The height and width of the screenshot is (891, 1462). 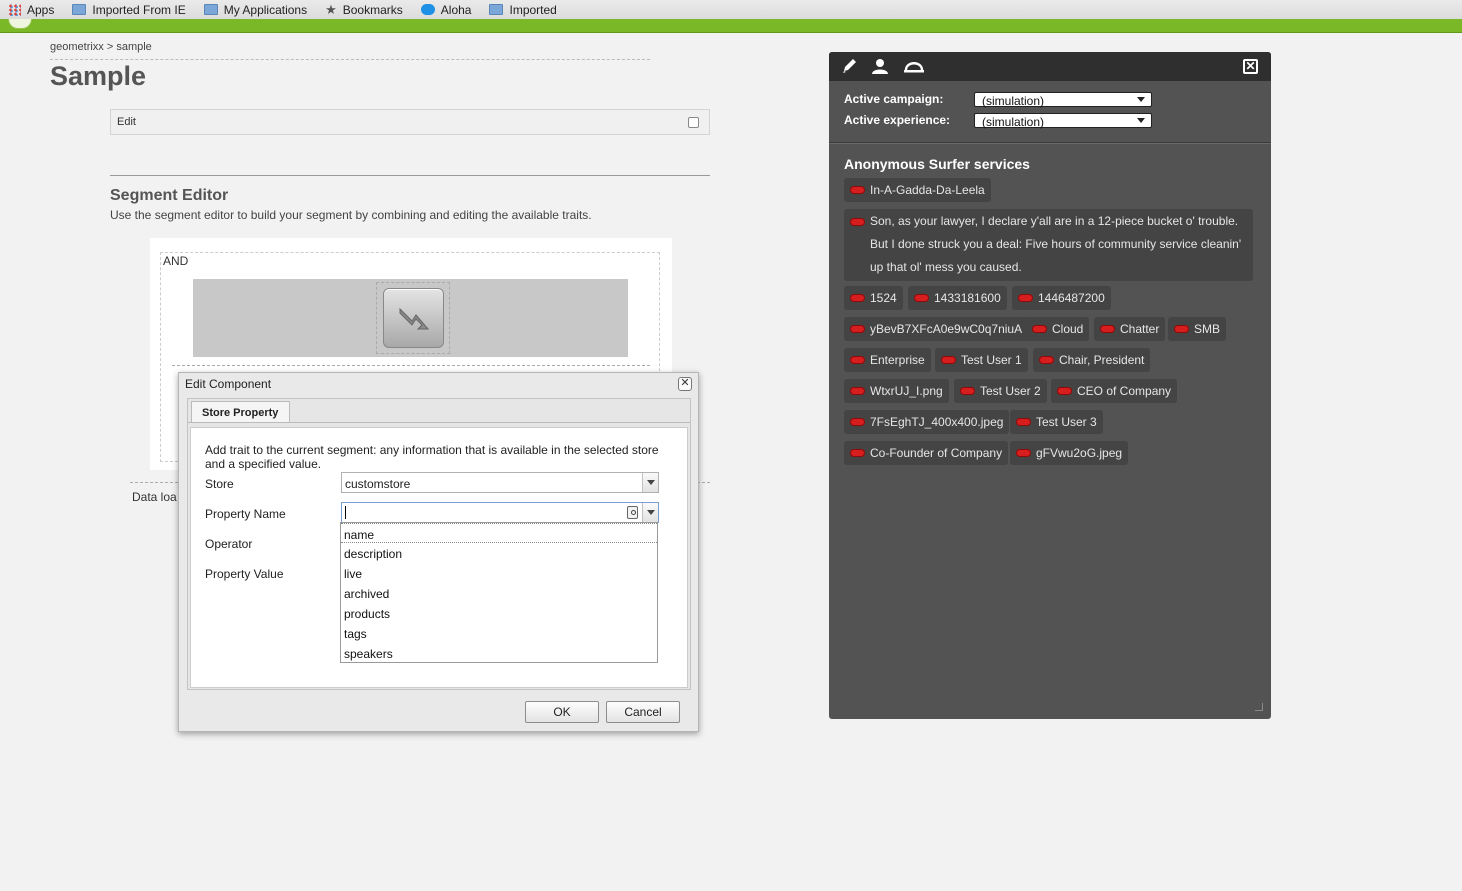 What do you see at coordinates (101, 47) in the screenshot?
I see `breadcrumb: geometrixx > sample` at bounding box center [101, 47].